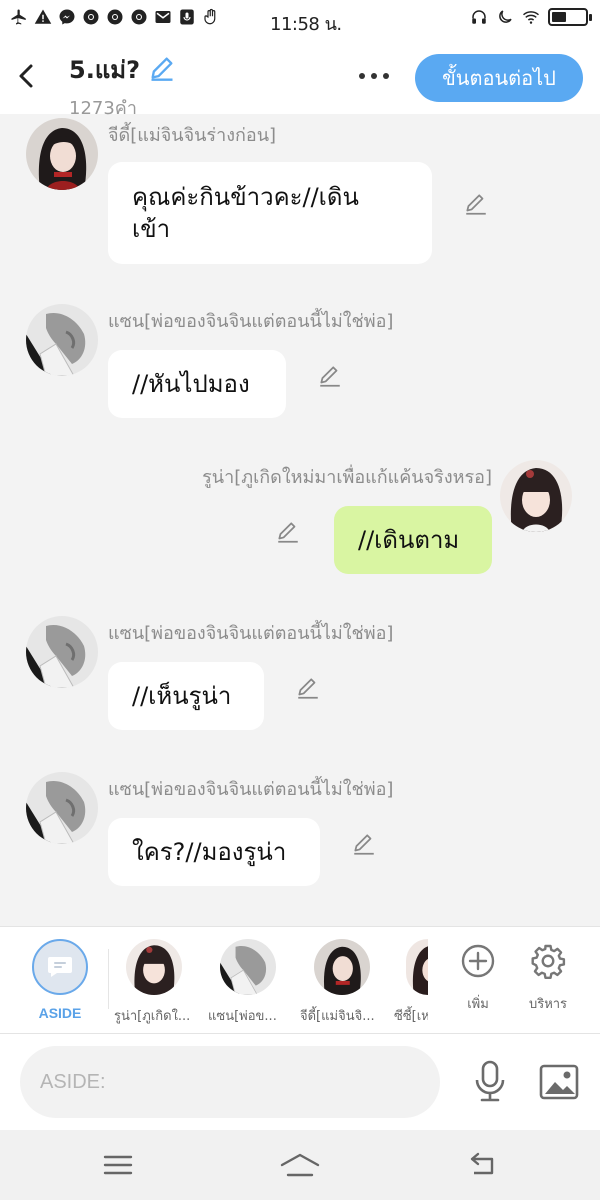 The height and width of the screenshot is (1200, 600). I want to click on more-options-button, so click(374, 76).